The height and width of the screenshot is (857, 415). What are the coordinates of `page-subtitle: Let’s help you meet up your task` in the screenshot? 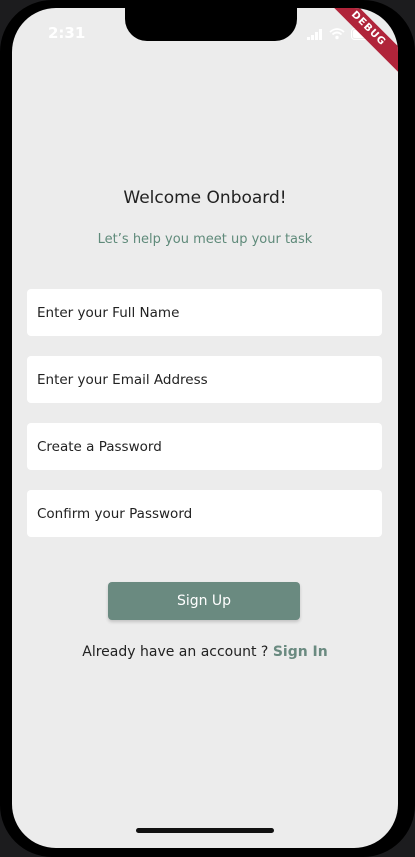 It's located at (205, 239).